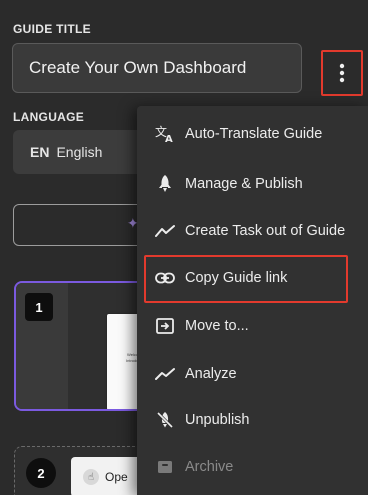 The height and width of the screenshot is (495, 368). What do you see at coordinates (91, 477) in the screenshot?
I see `pointer-icon: ☝` at bounding box center [91, 477].